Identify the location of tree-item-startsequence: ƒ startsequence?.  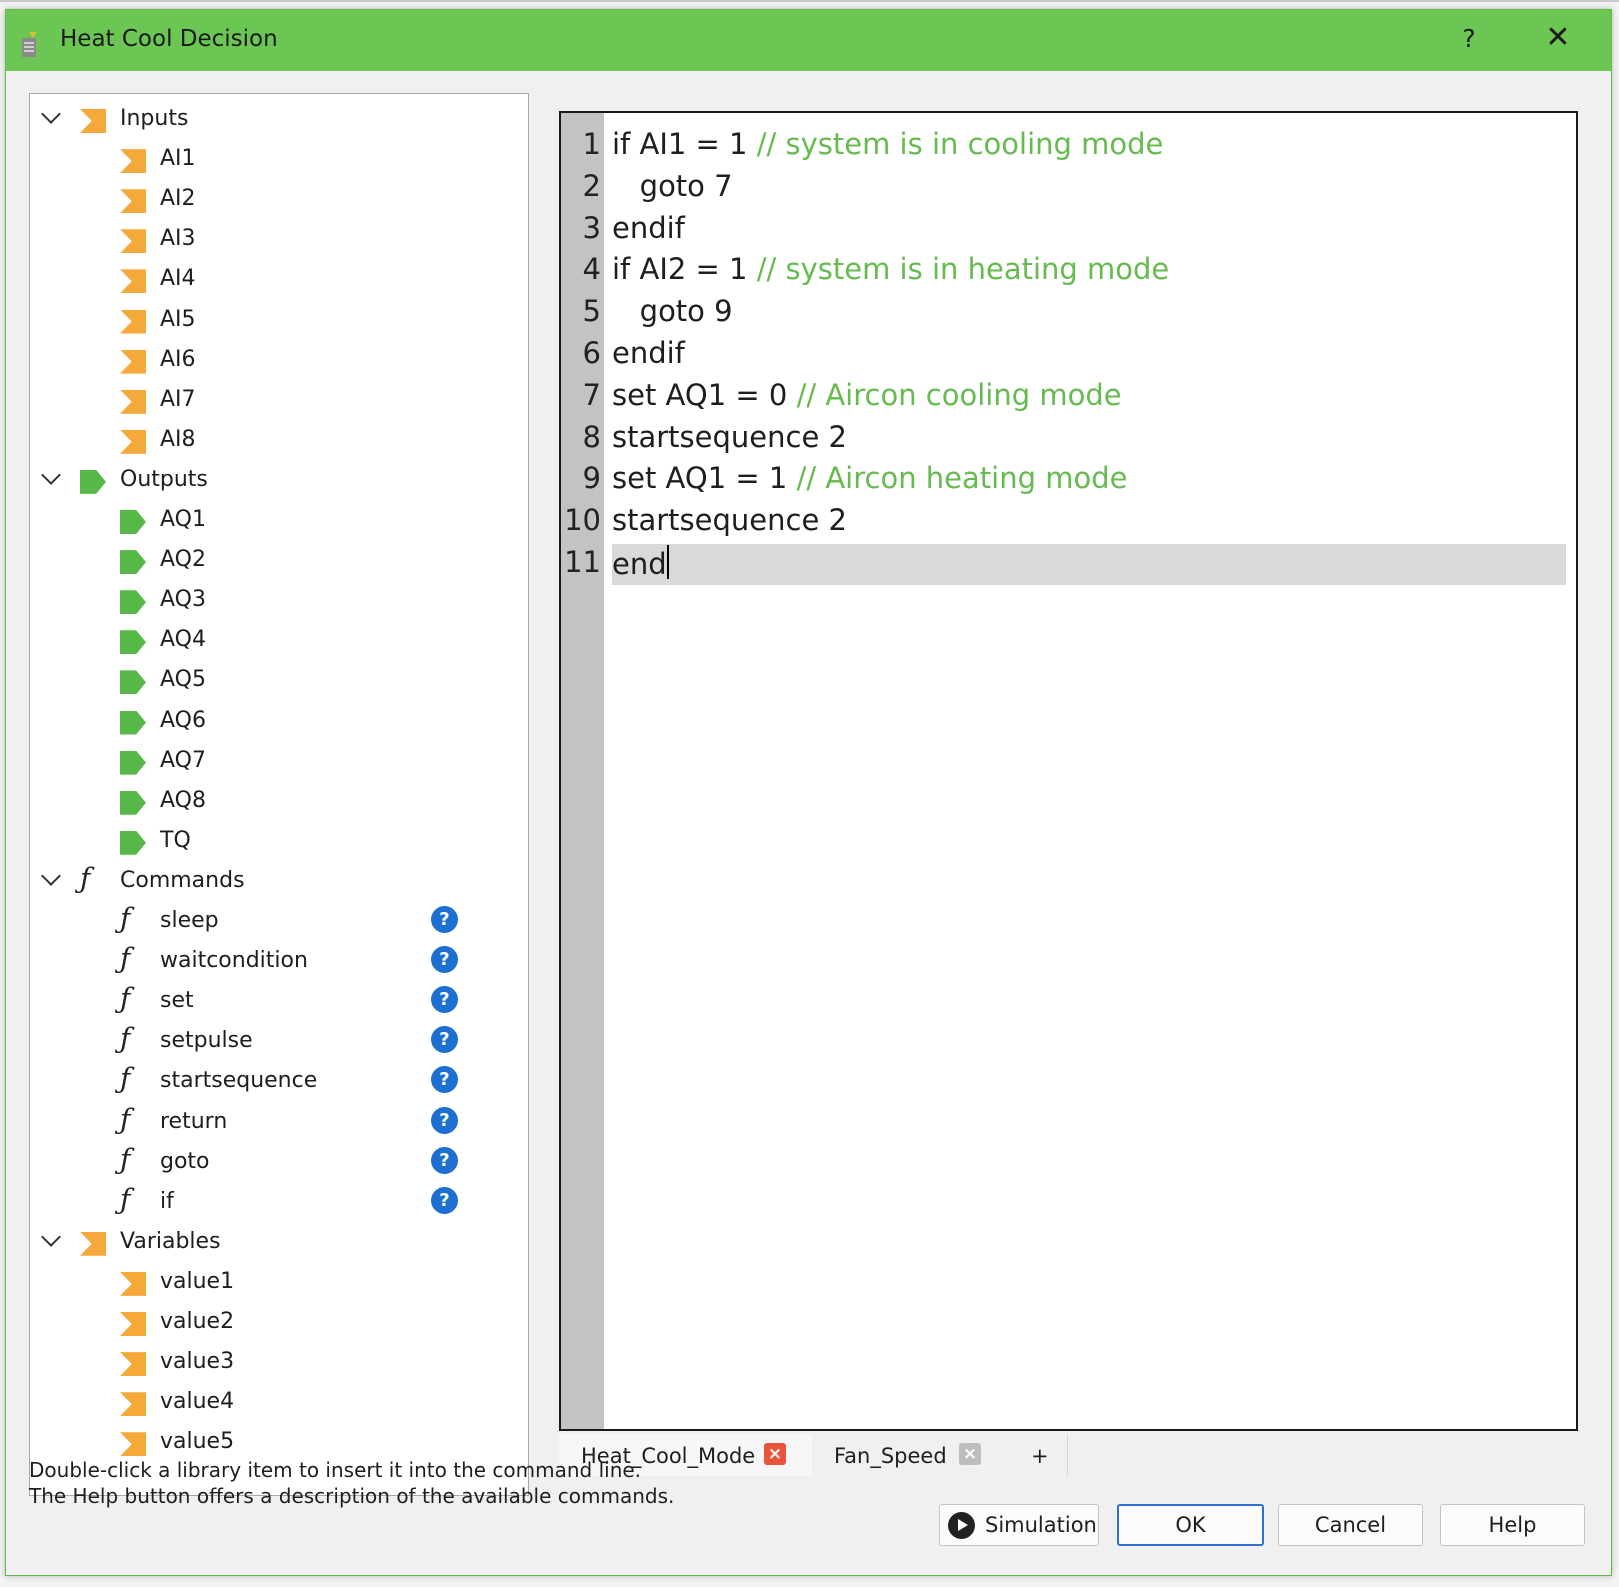
(270, 1081).